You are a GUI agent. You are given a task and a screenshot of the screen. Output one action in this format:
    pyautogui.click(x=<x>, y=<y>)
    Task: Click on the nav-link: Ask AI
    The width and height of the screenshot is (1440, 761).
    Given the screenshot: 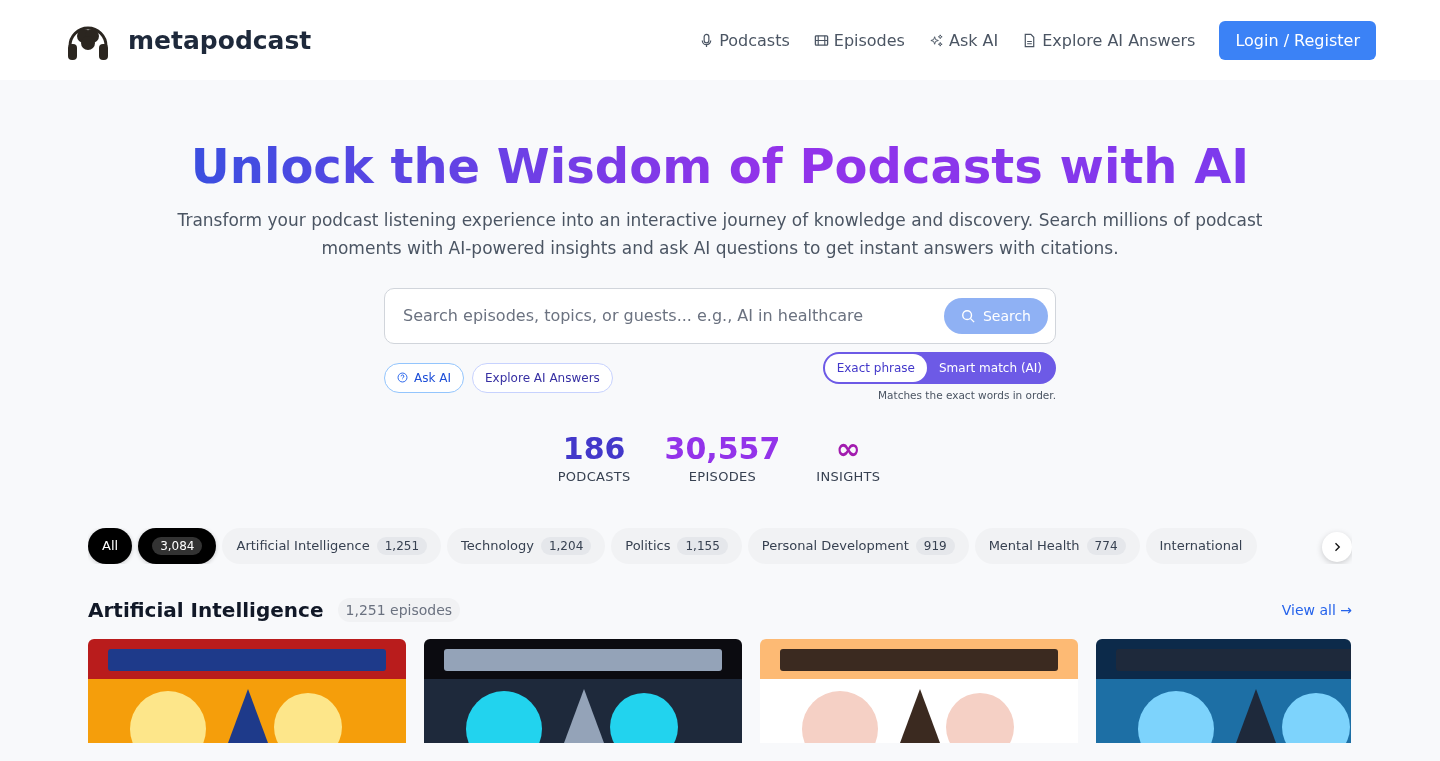 What is the action you would take?
    pyautogui.click(x=963, y=40)
    